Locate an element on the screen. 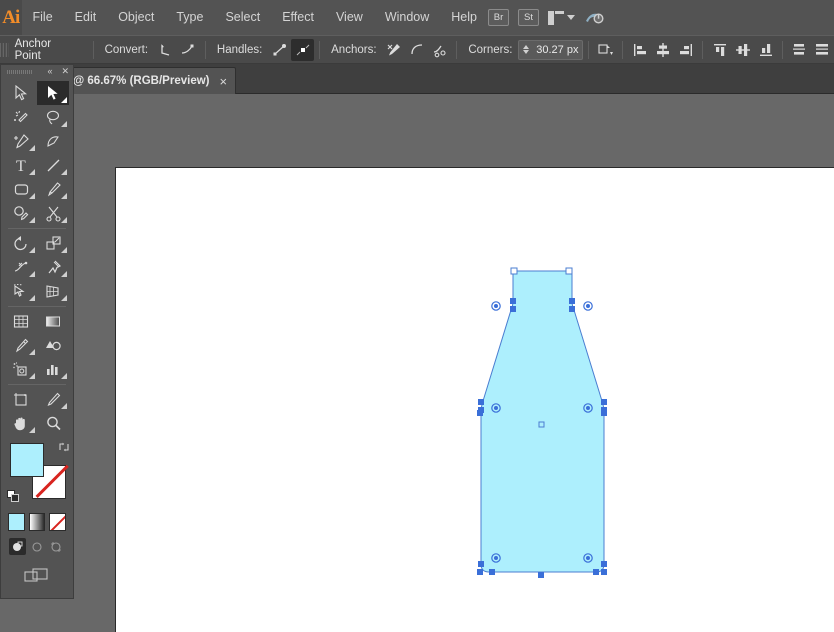  menu-file: File is located at coordinates (43, 17).